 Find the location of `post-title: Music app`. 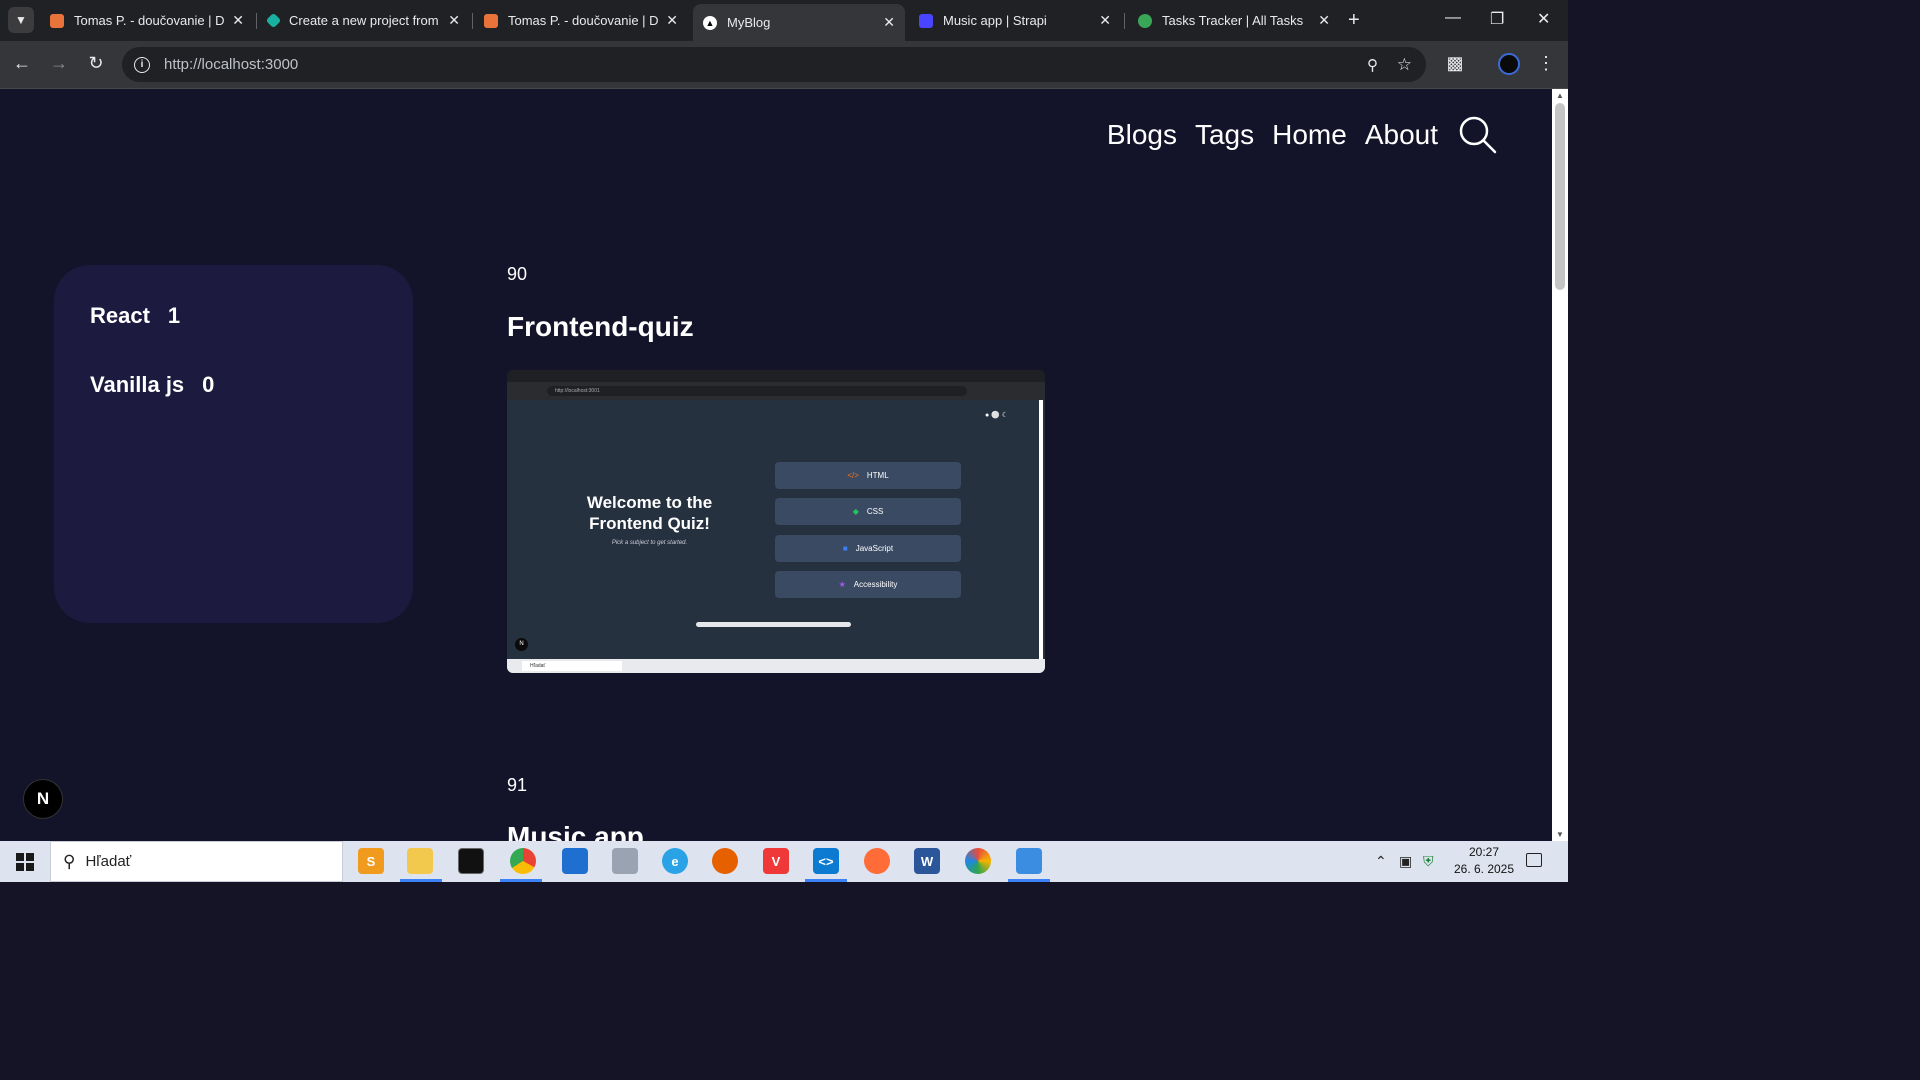

post-title: Music app is located at coordinates (575, 831).